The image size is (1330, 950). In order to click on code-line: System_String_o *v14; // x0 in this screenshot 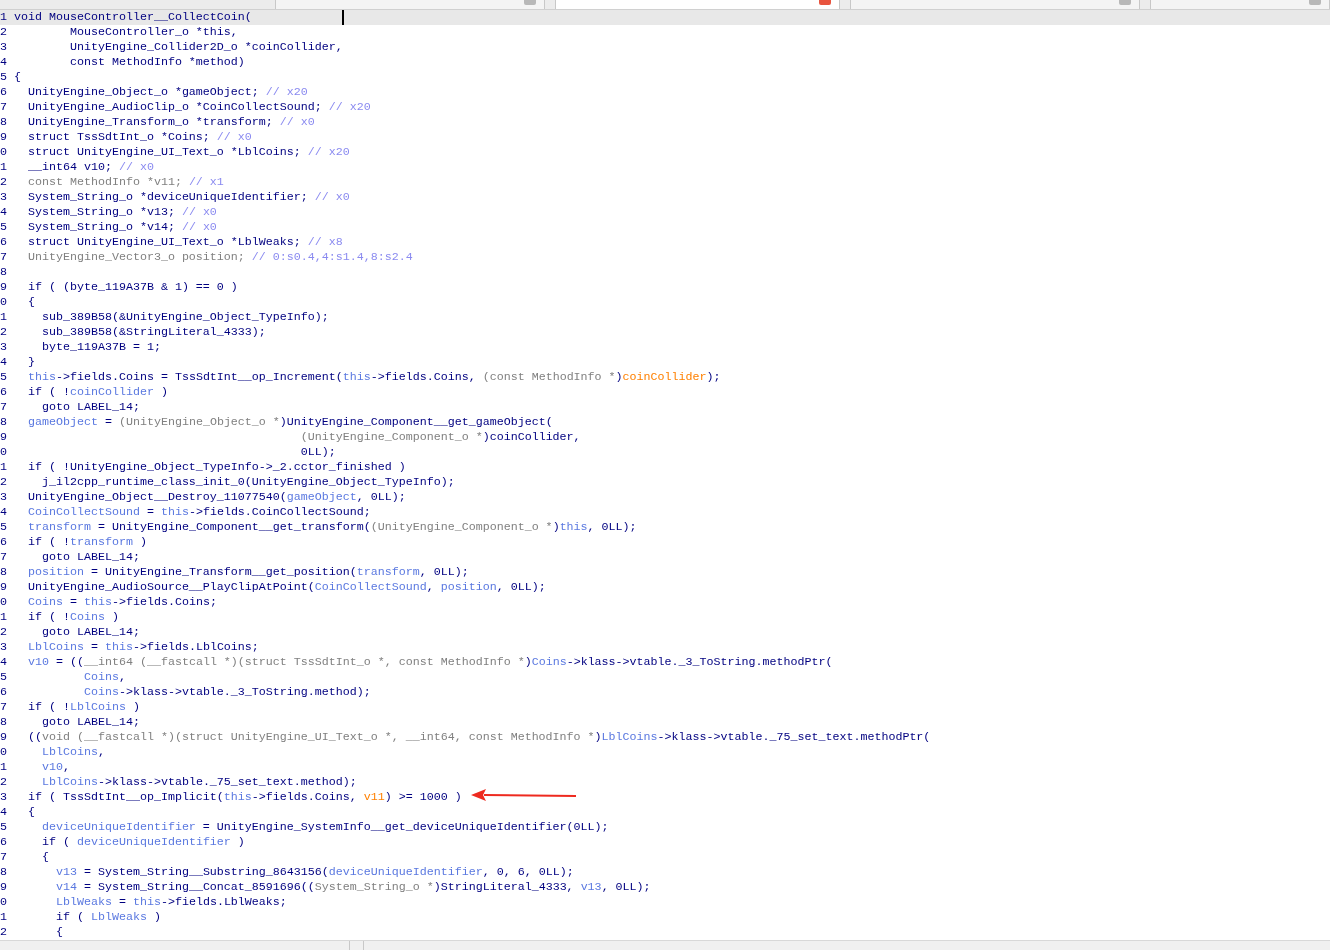, I will do `click(122, 227)`.